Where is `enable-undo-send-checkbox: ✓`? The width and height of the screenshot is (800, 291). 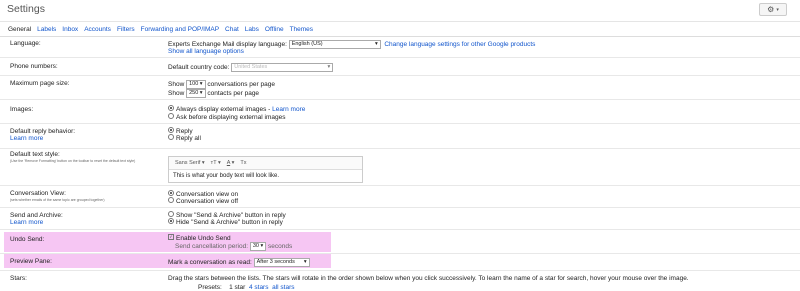 enable-undo-send-checkbox: ✓ is located at coordinates (171, 237).